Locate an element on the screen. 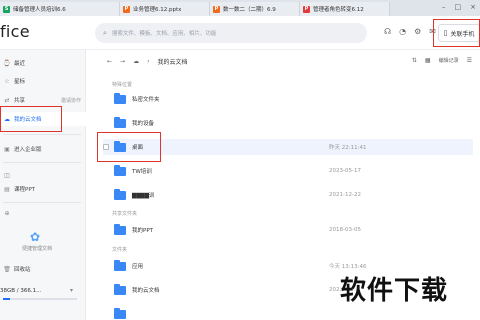 Image resolution: width=480 pixels, height=320 pixels. sidebar-item-label: 共享 is located at coordinates (20, 101).